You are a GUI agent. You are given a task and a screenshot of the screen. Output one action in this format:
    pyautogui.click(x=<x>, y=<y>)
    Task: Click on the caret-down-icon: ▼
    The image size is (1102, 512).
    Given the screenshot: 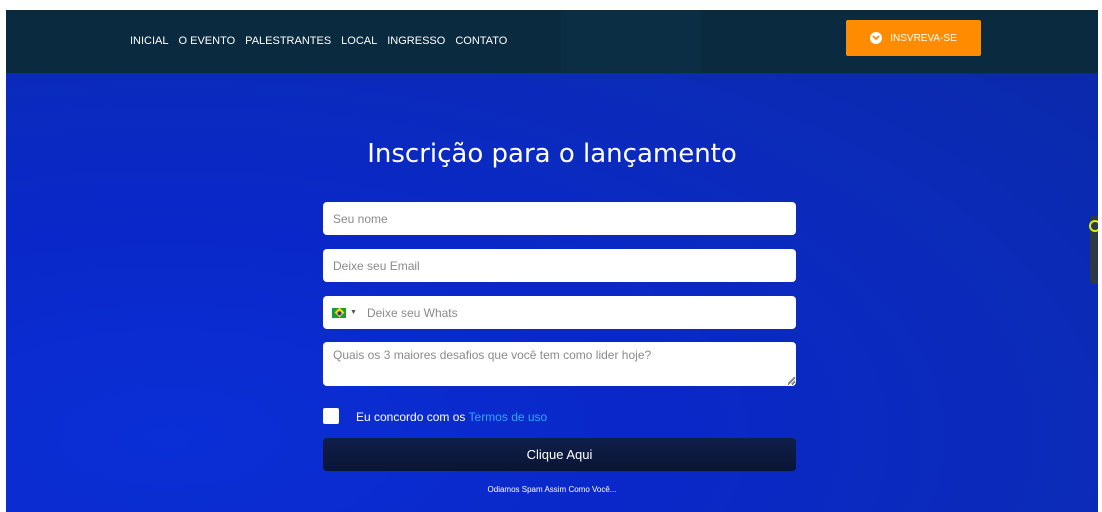 What is the action you would take?
    pyautogui.click(x=353, y=312)
    